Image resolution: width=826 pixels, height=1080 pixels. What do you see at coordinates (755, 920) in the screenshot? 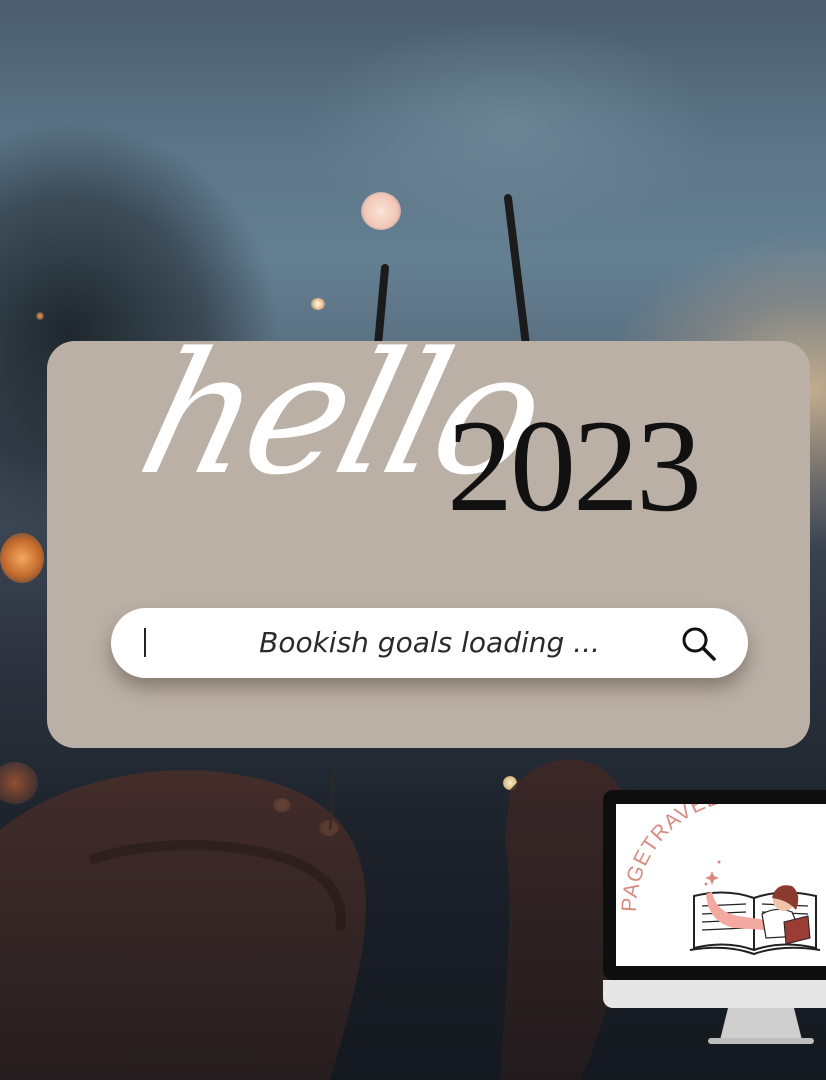
I see `reading-girl-book-icon` at bounding box center [755, 920].